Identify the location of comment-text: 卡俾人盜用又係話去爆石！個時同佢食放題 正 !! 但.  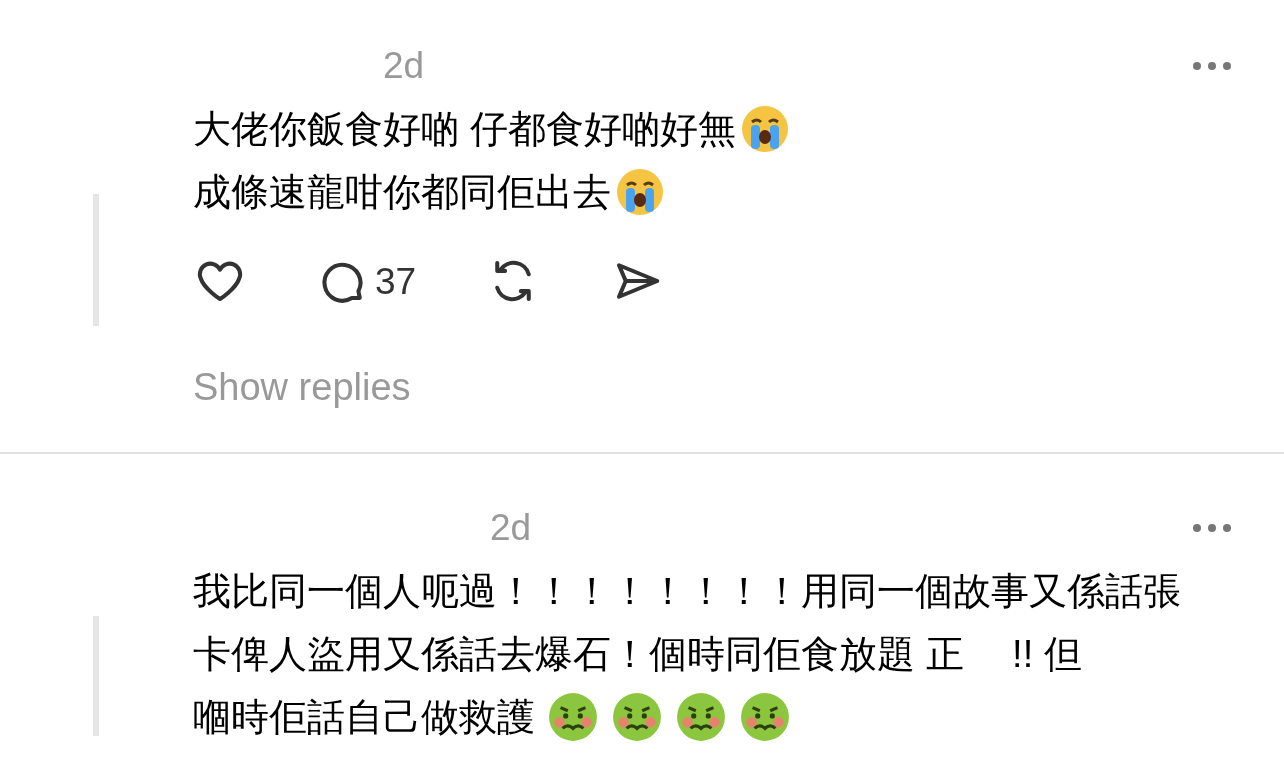
(637, 654).